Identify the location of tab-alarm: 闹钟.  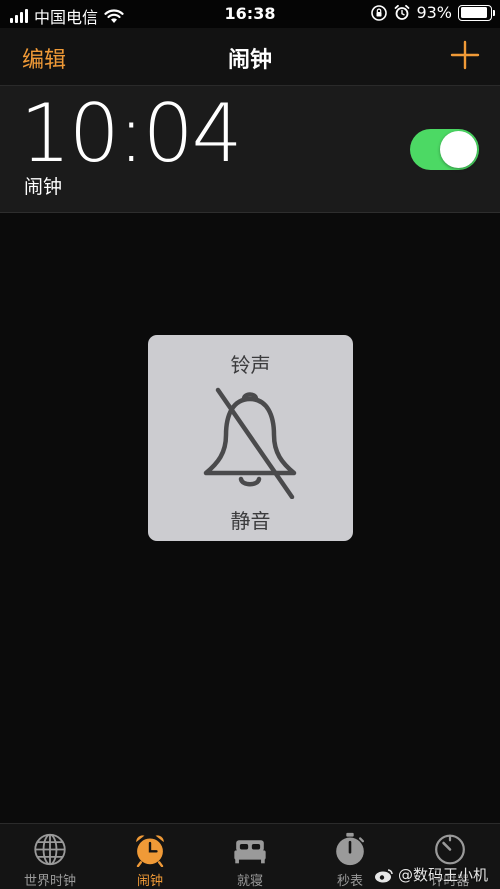
(150, 856).